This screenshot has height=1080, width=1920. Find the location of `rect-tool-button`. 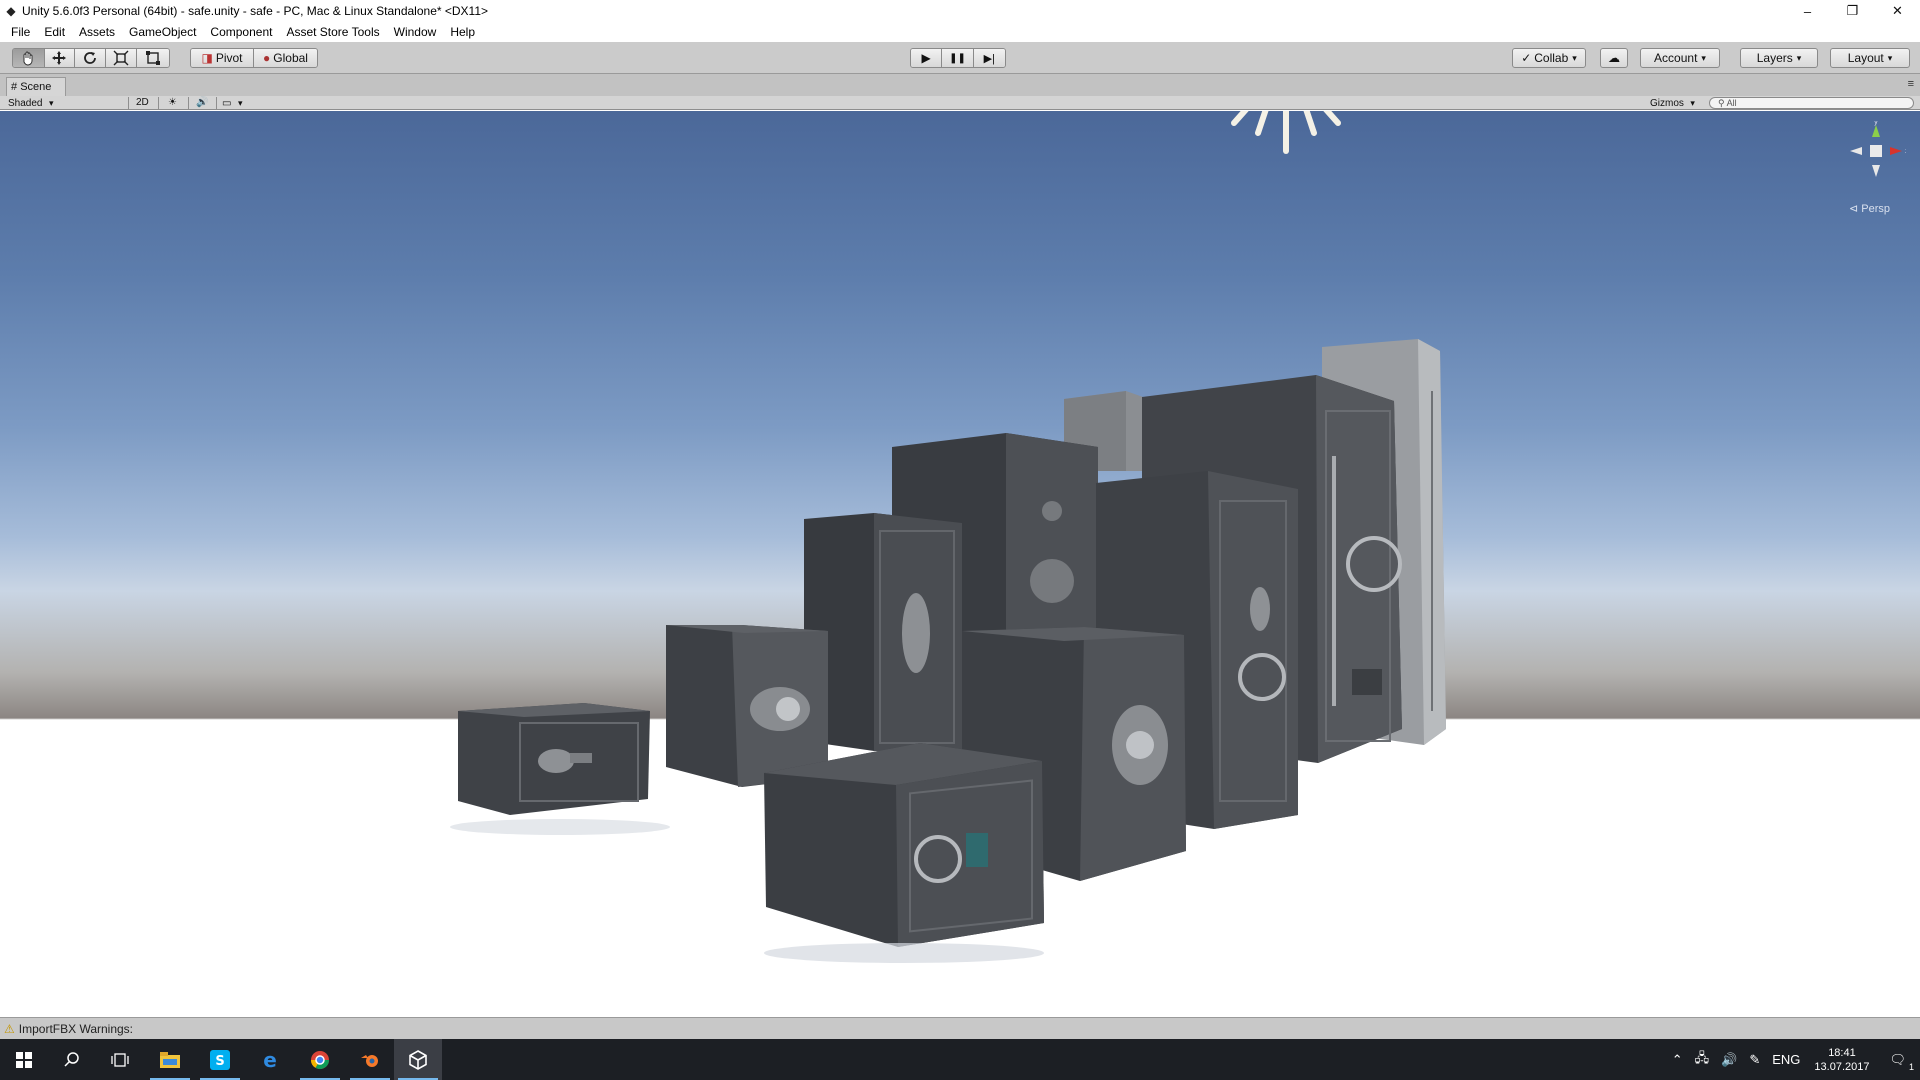

rect-tool-button is located at coordinates (153, 58).